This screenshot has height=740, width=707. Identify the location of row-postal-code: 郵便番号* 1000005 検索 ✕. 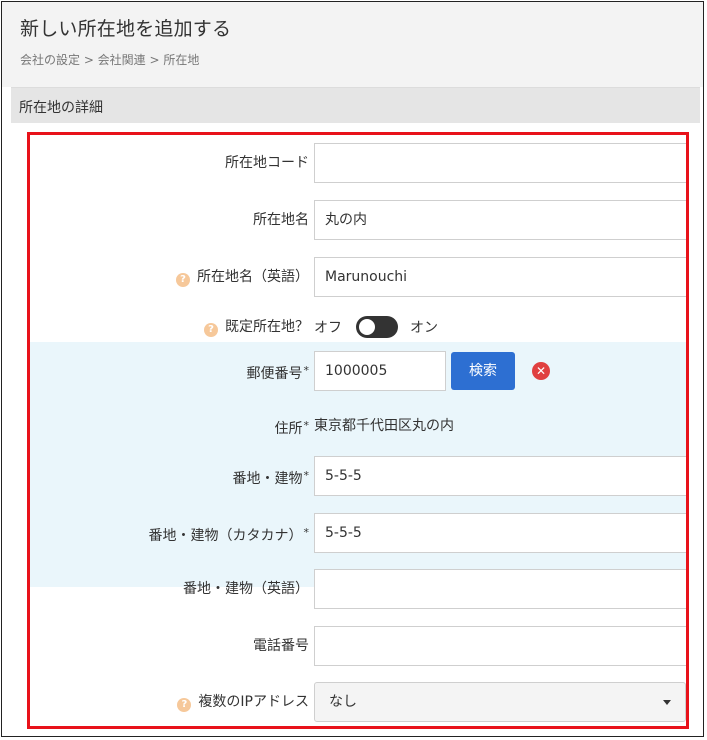
(358, 371).